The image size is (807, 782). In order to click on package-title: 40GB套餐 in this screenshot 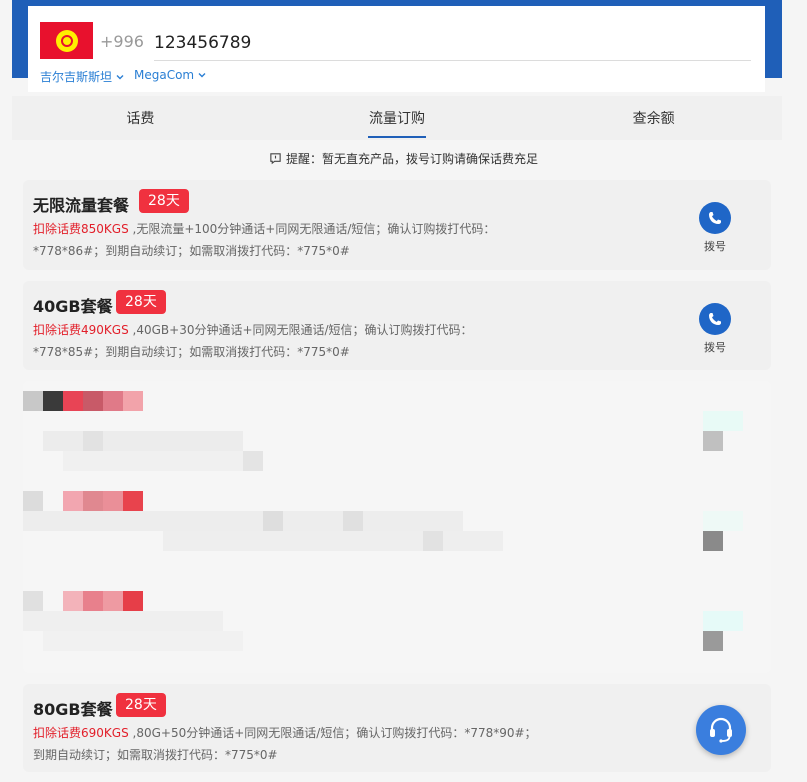, I will do `click(73, 306)`.